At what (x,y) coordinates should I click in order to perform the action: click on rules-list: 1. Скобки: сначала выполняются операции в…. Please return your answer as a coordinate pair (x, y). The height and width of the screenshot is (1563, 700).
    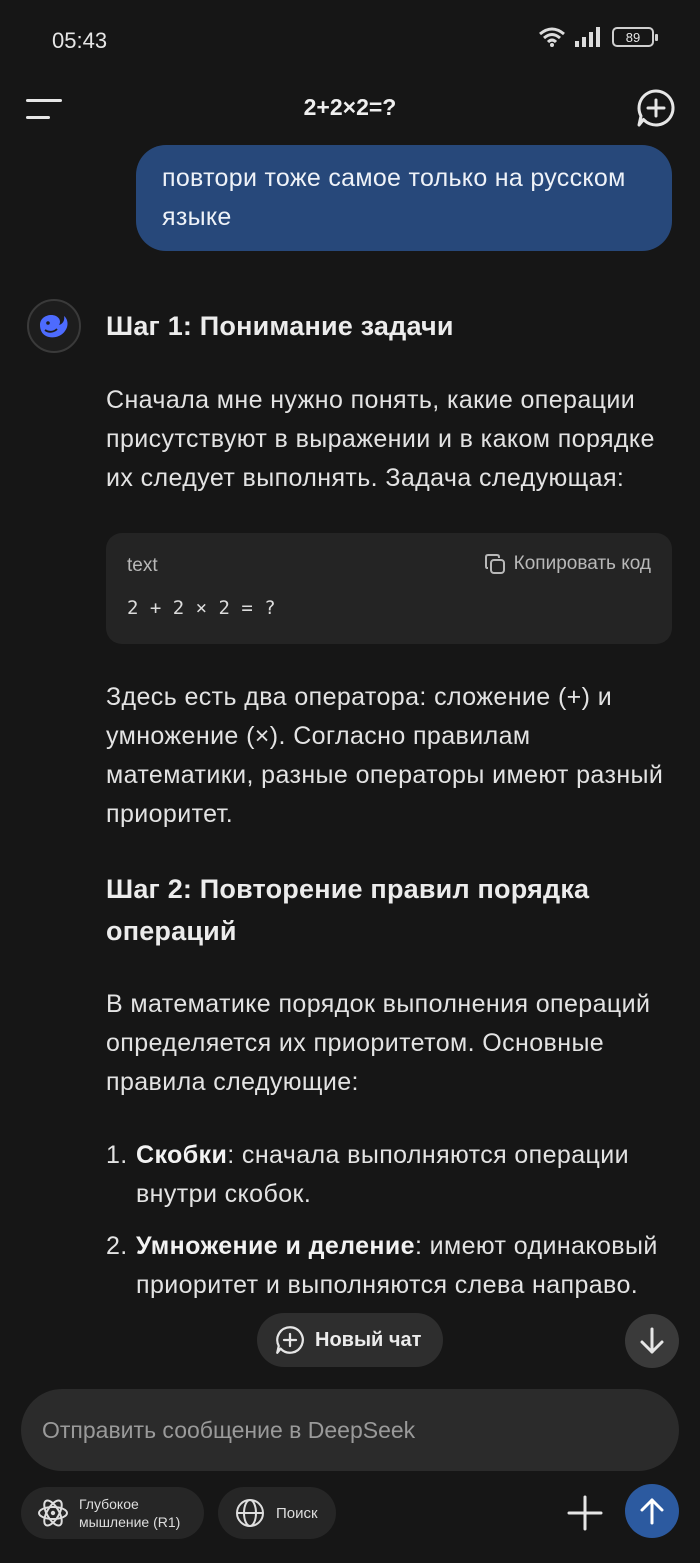
    Looking at the image, I should click on (391, 1220).